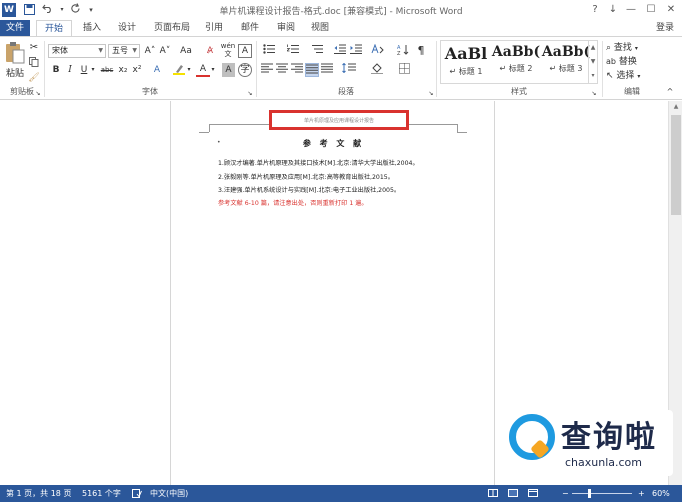  Describe the element at coordinates (137, 493) in the screenshot. I see `proofing-icon` at that location.